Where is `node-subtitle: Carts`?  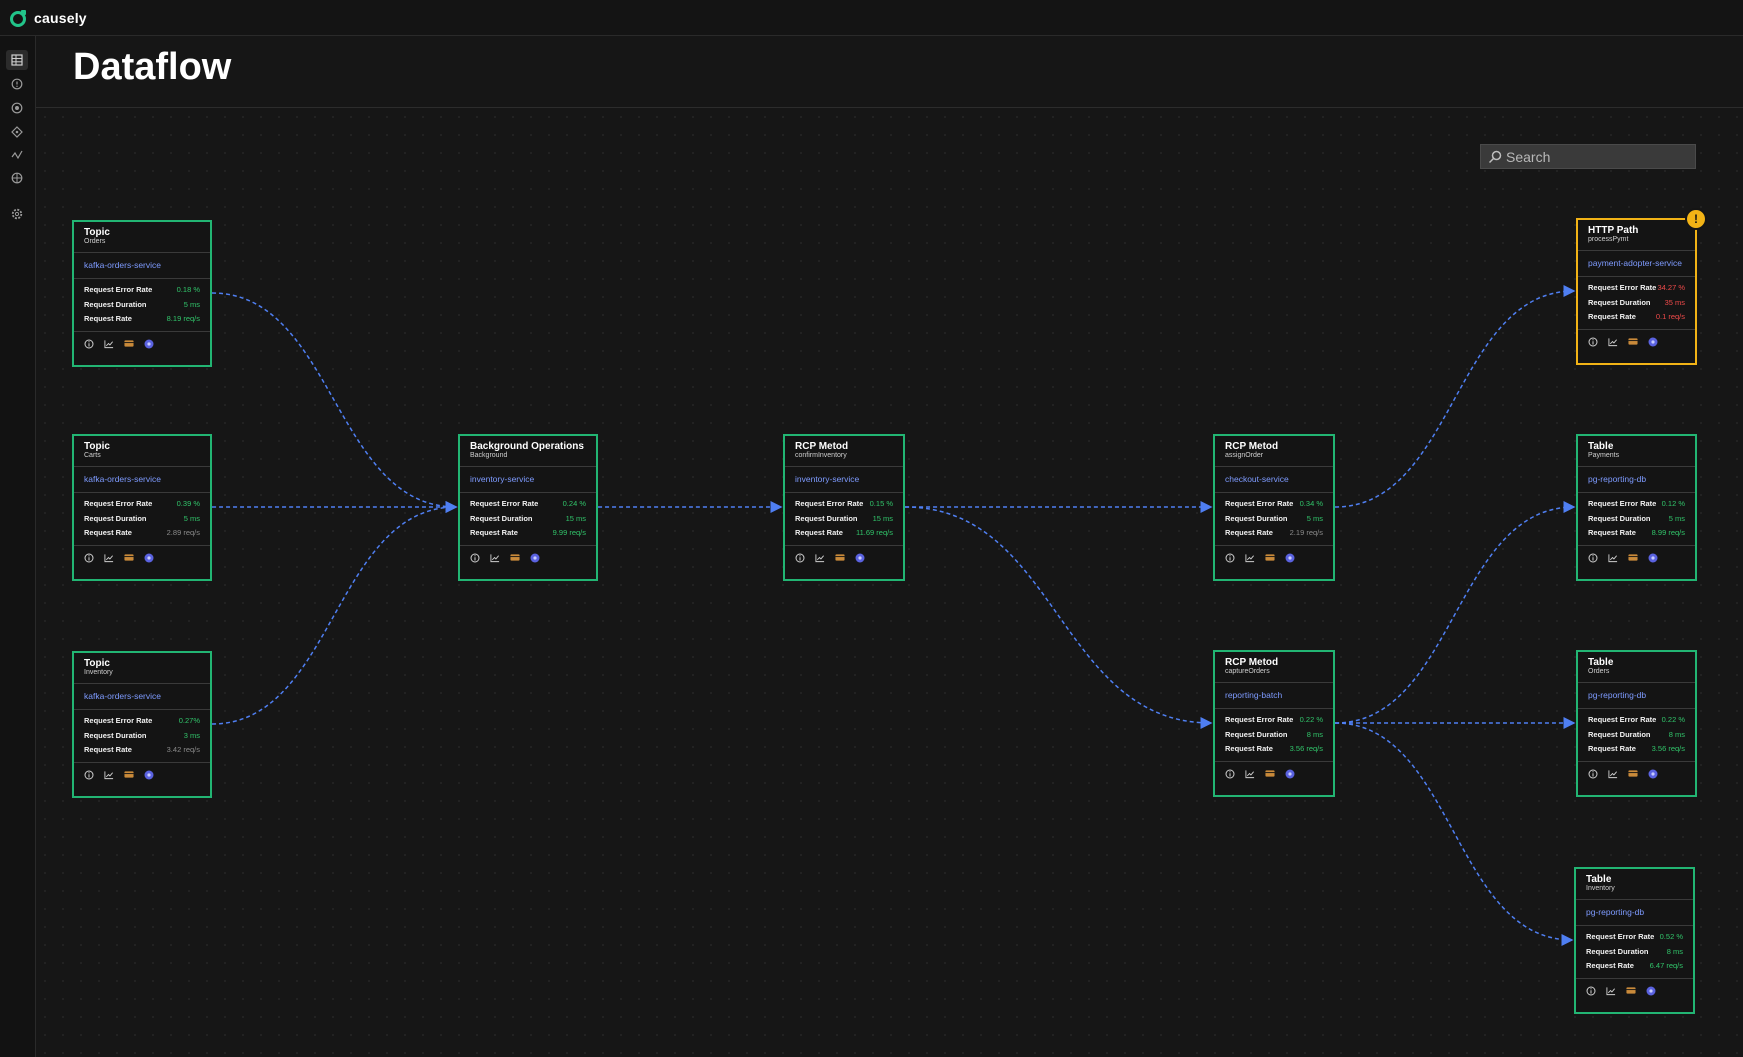
node-subtitle: Carts is located at coordinates (92, 455).